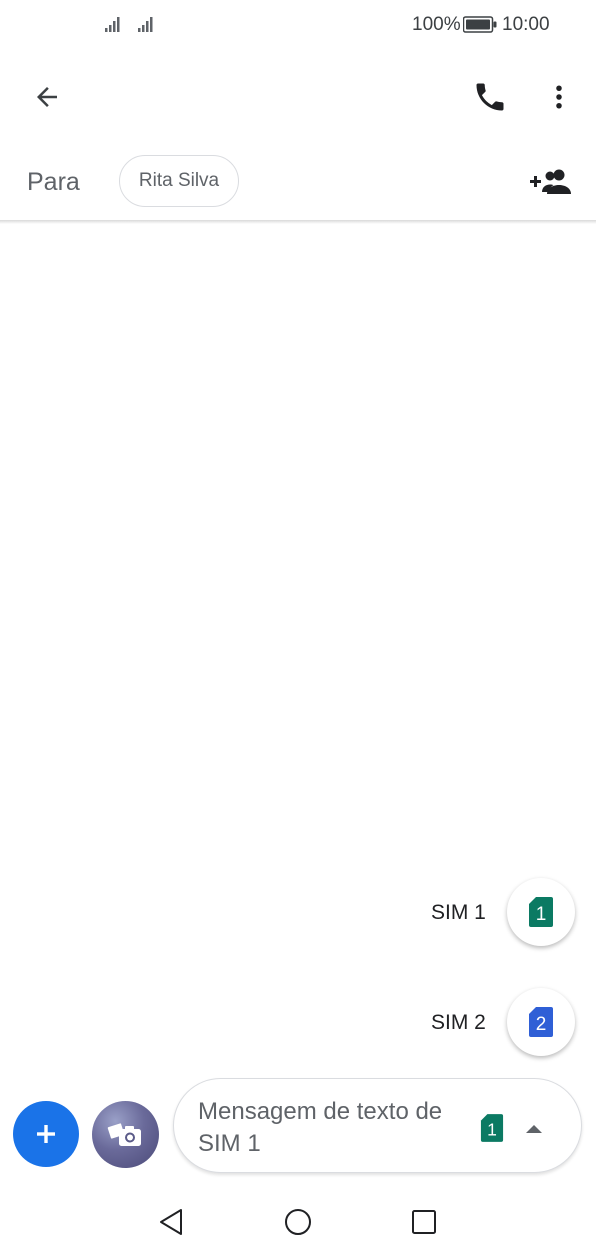 The image size is (596, 1260). I want to click on back-button, so click(47, 97).